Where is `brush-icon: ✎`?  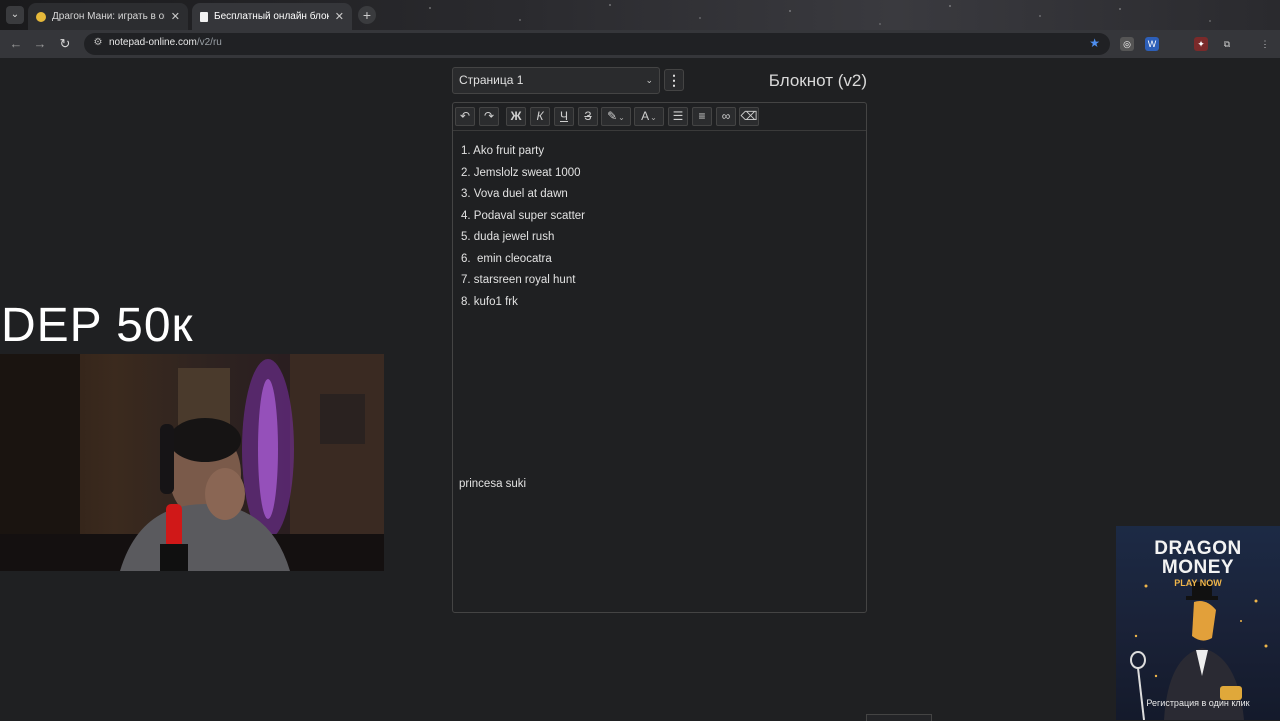 brush-icon: ✎ is located at coordinates (612, 116).